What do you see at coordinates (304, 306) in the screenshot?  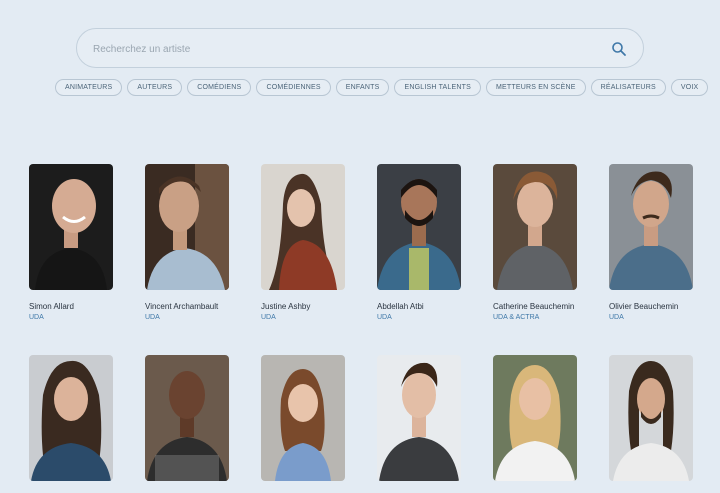 I see `artist-name: Justine Ashby` at bounding box center [304, 306].